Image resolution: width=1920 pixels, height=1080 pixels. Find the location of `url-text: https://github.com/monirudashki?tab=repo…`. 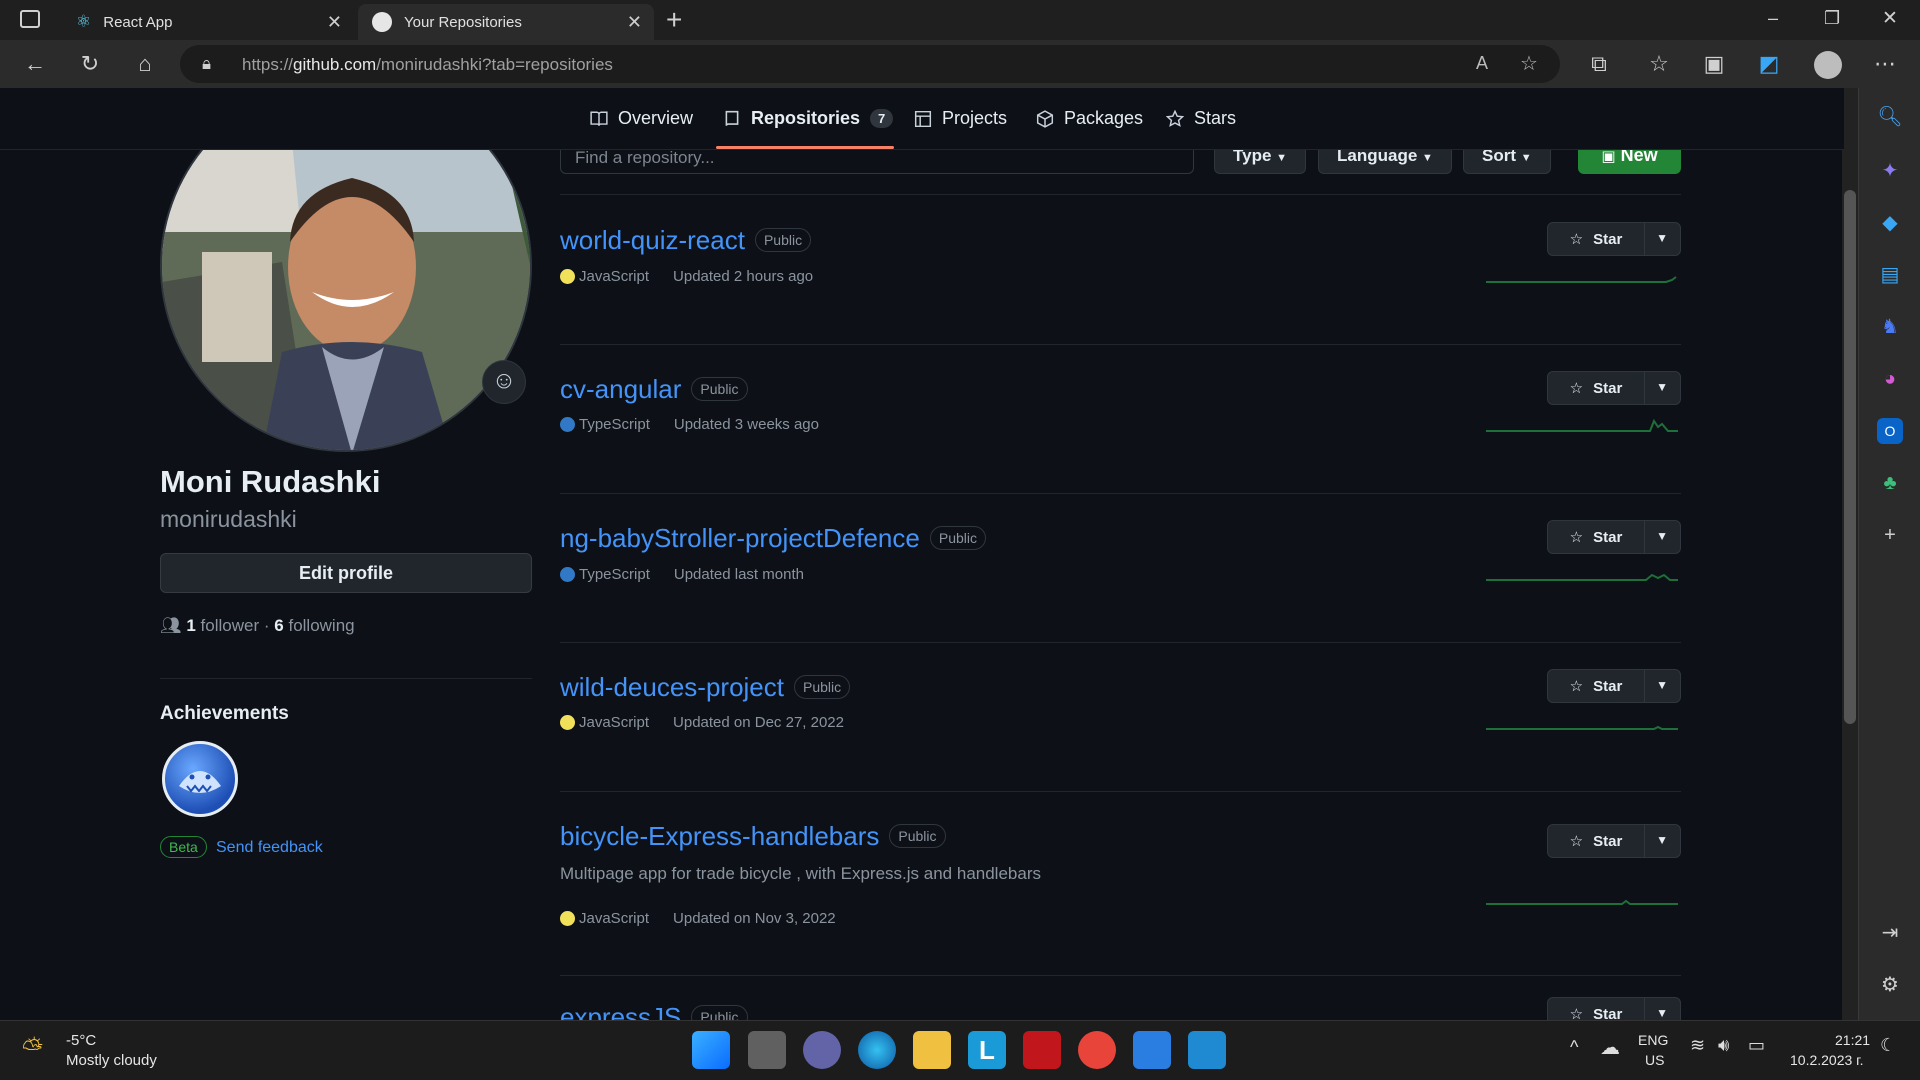

url-text: https://github.com/monirudashki?tab=repo… is located at coordinates (427, 65).